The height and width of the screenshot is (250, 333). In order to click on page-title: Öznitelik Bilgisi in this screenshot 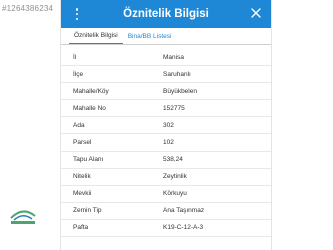, I will do `click(166, 14)`.